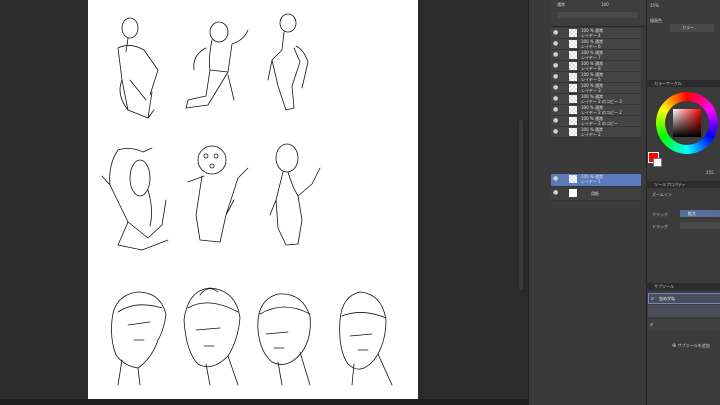  I want to click on add-subtool-button: ⊕ サブツールを追加, so click(691, 346).